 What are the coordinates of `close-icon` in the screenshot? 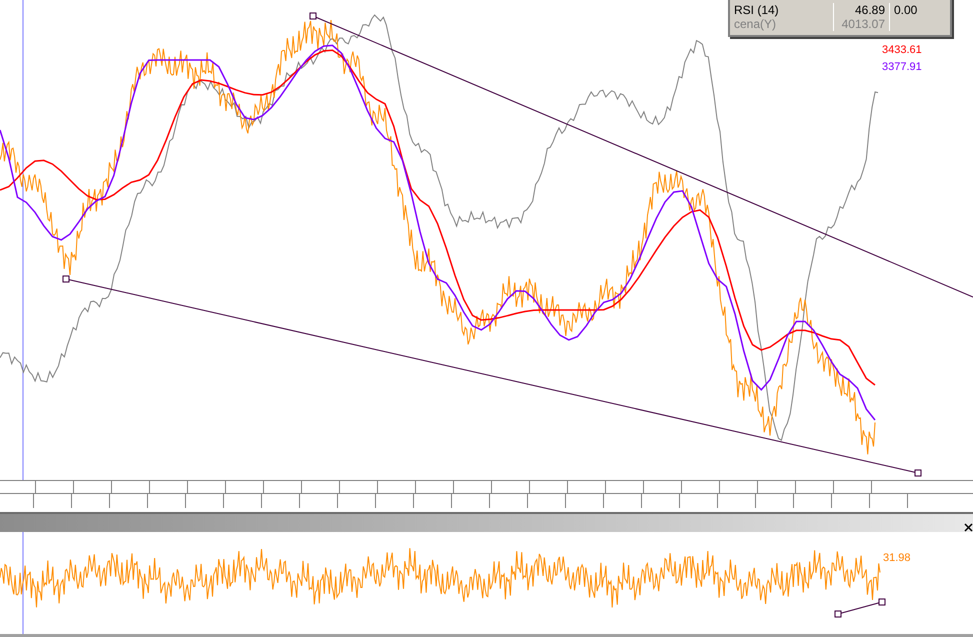 It's located at (968, 527).